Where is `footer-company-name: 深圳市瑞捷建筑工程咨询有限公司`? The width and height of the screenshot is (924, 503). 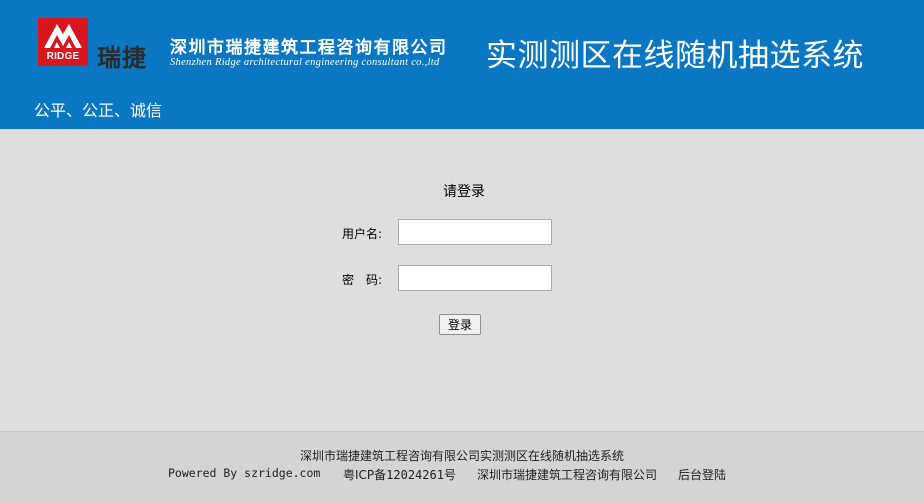
footer-company-name: 深圳市瑞捷建筑工程咨询有限公司 is located at coordinates (567, 475).